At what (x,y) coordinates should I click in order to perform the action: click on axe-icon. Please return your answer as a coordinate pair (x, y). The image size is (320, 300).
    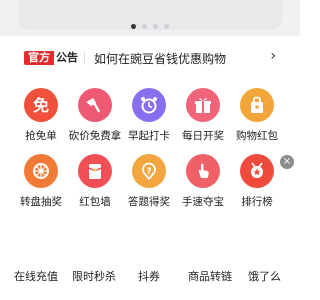
    Looking at the image, I should click on (95, 105).